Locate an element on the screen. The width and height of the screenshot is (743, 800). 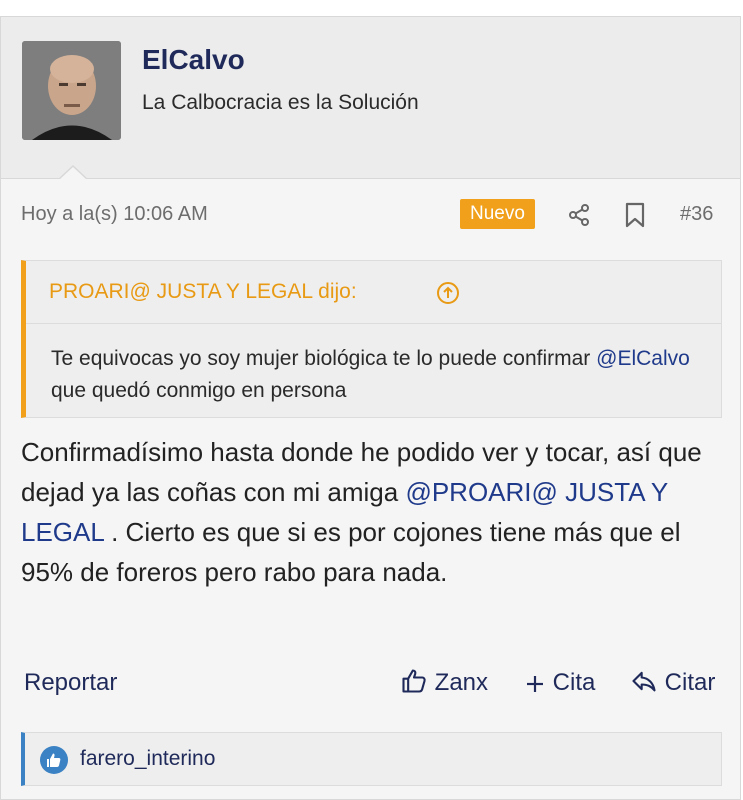
reply-icon is located at coordinates (644, 681).